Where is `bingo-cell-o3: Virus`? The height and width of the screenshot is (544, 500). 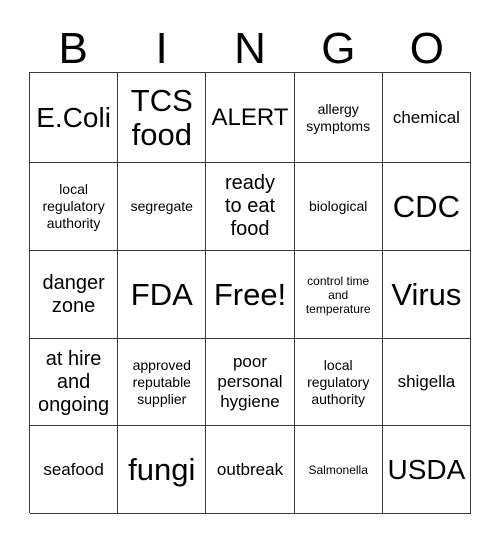 bingo-cell-o3: Virus is located at coordinates (426, 295).